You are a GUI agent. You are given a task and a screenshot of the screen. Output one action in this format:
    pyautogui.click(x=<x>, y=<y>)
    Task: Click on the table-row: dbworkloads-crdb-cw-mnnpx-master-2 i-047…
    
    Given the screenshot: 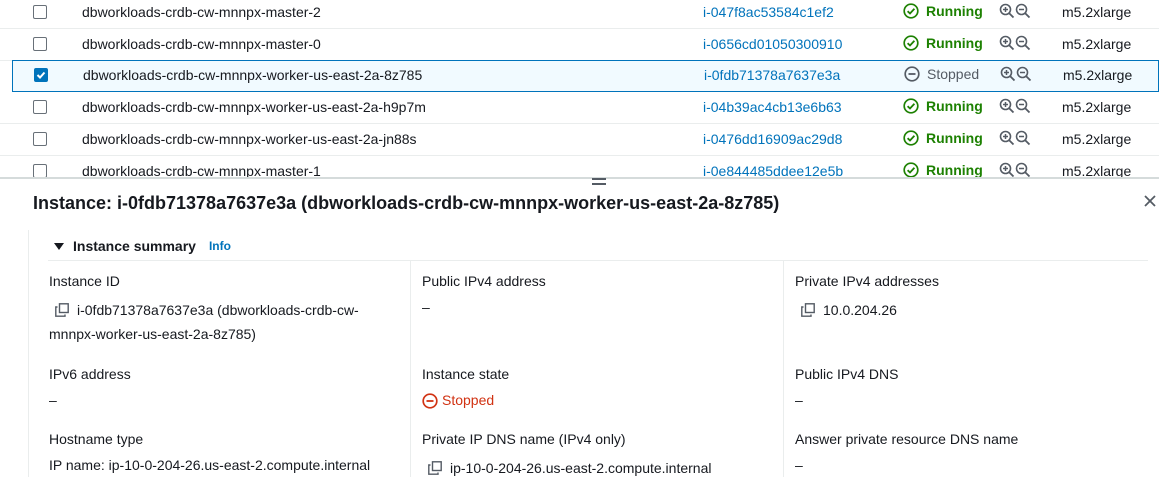 What is the action you would take?
    pyautogui.click(x=579, y=14)
    